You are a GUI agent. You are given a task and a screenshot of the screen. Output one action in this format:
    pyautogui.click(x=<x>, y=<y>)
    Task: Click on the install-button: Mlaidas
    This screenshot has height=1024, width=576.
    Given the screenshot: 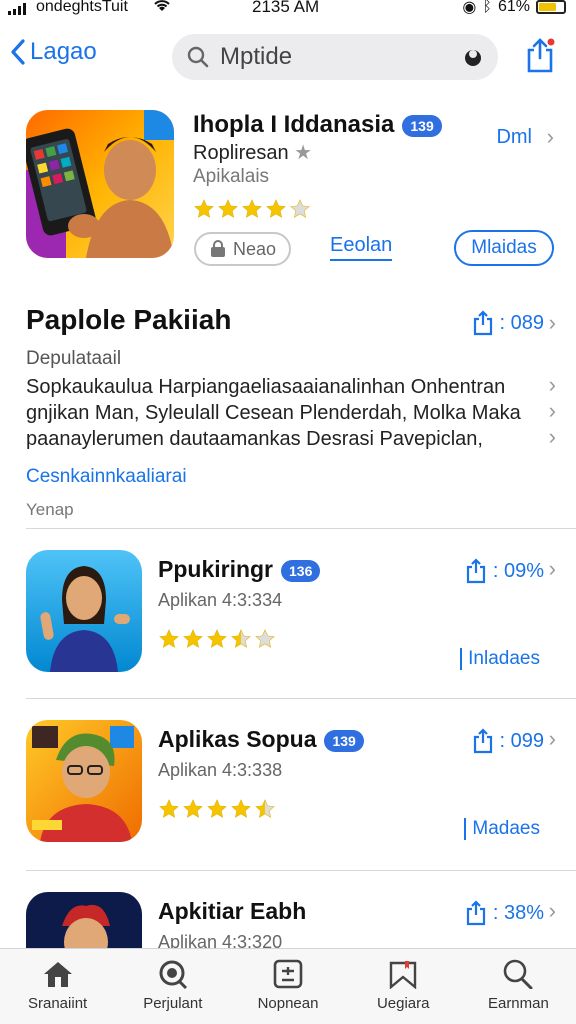 What is the action you would take?
    pyautogui.click(x=504, y=248)
    